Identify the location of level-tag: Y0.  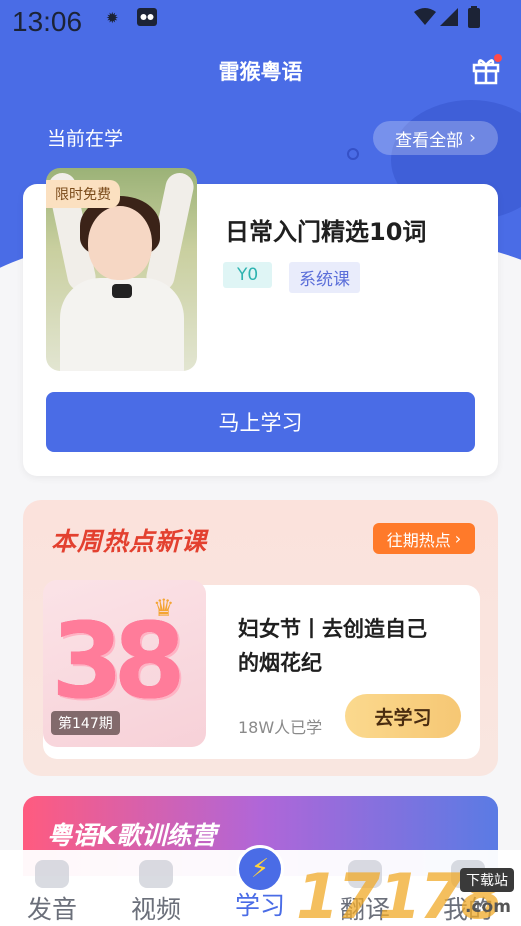
(248, 275).